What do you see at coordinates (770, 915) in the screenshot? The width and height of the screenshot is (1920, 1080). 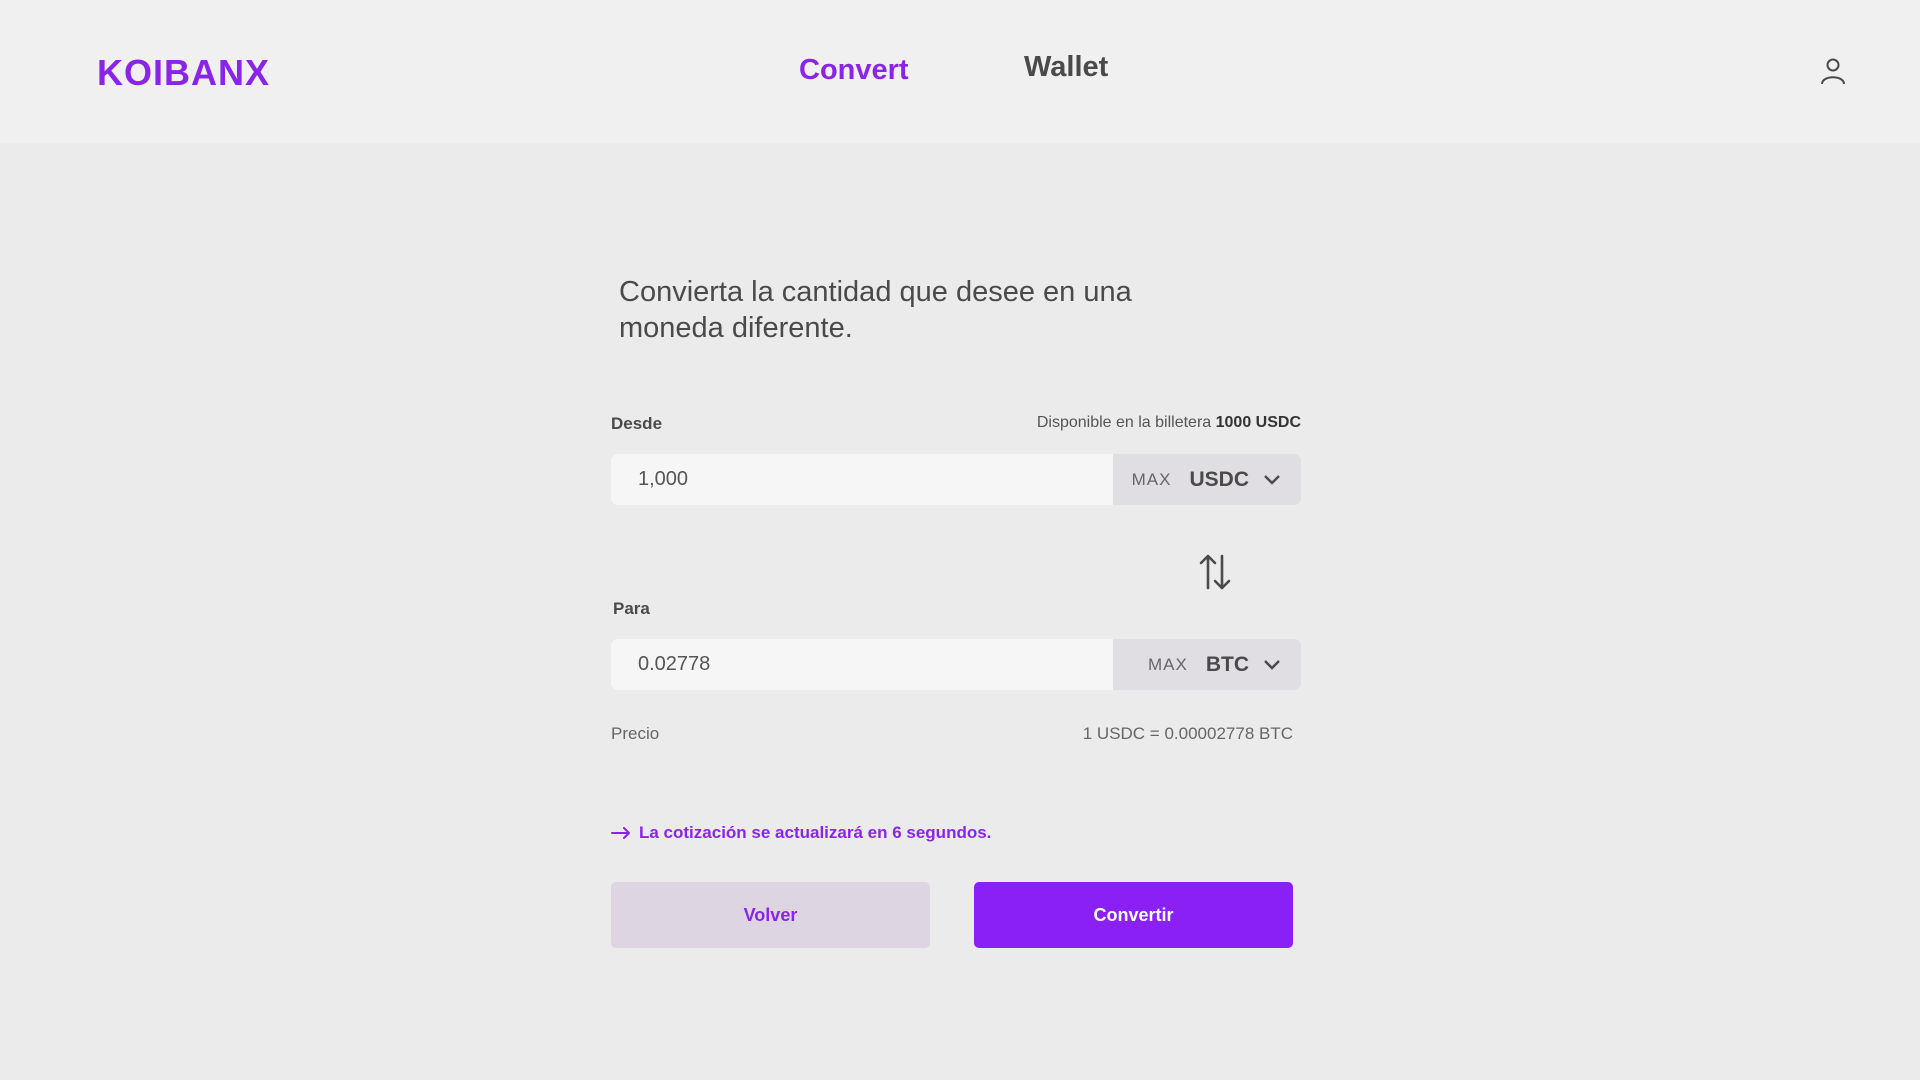 I see `back-button: Volver` at bounding box center [770, 915].